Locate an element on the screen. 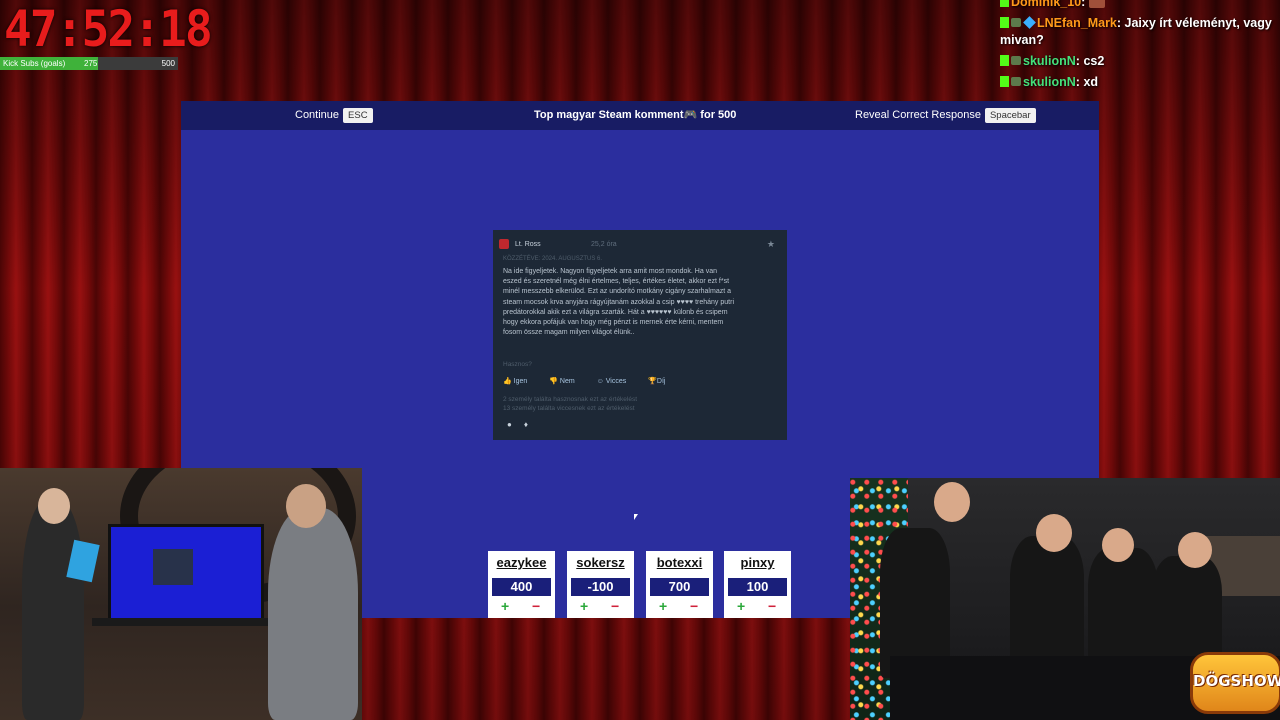 This screenshot has height=720, width=1280. vote-funny-label: Vicces is located at coordinates (616, 381).